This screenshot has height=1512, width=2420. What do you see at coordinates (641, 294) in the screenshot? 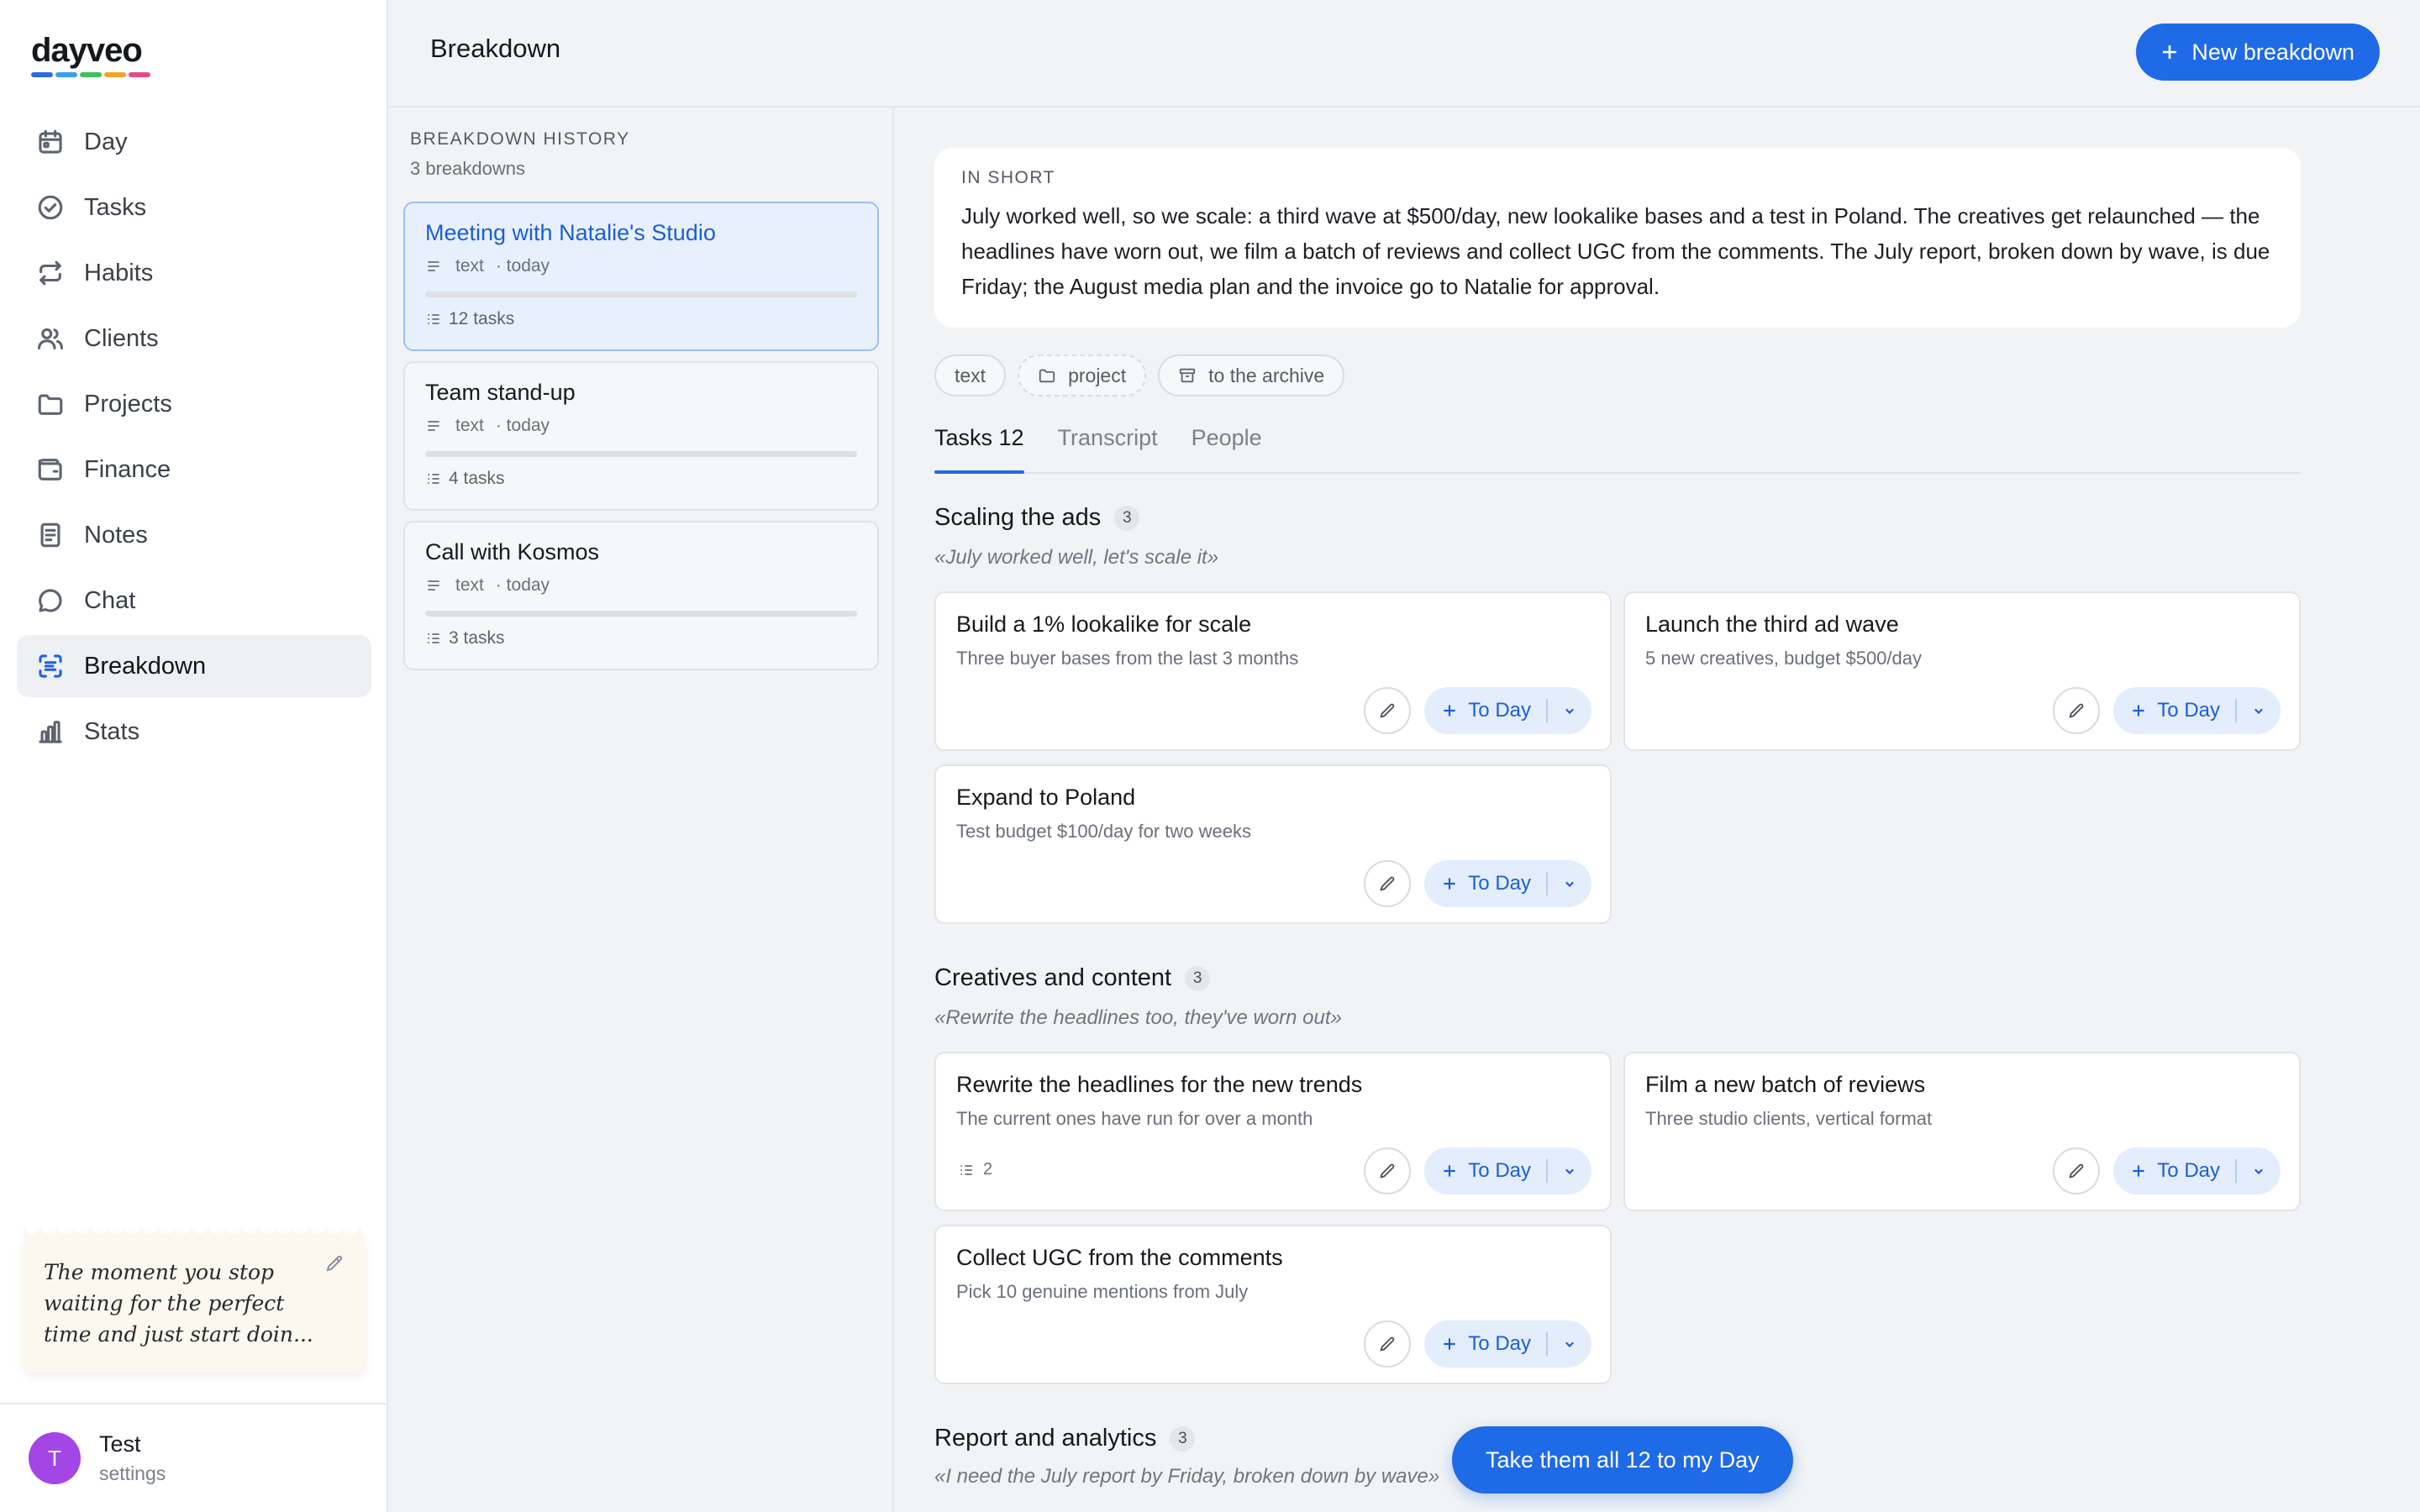
I see `progress-bar` at bounding box center [641, 294].